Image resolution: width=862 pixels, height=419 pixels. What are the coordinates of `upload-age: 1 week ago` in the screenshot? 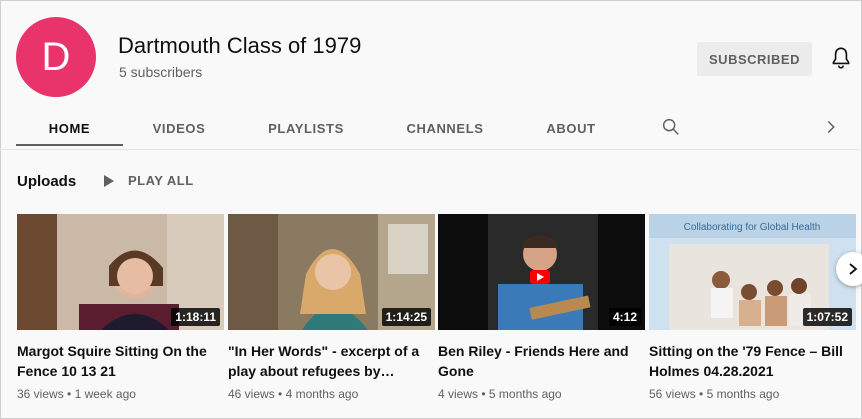 It's located at (105, 394).